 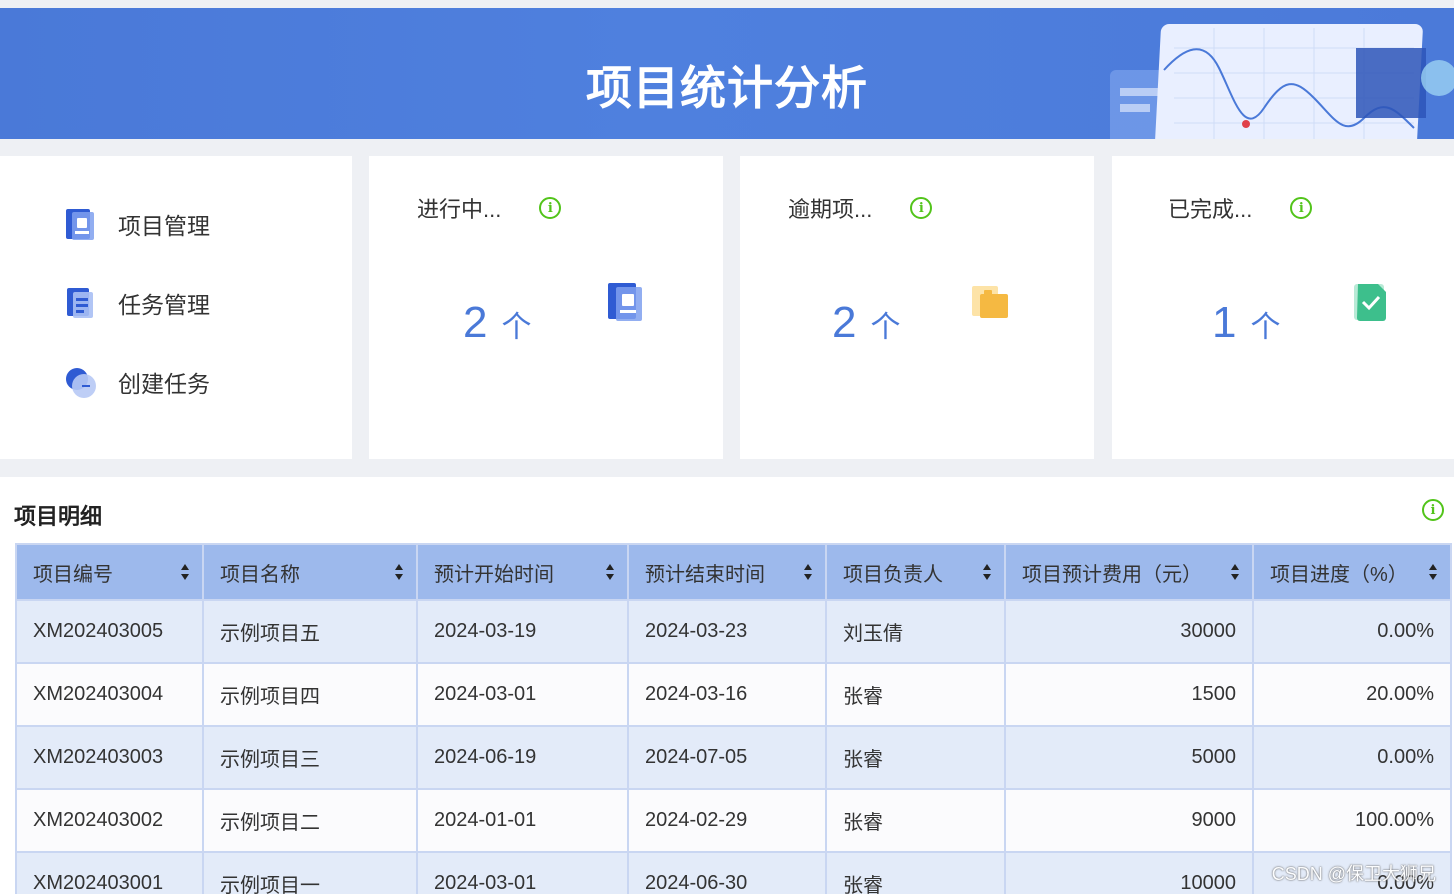 I want to click on stat-title: 已完成... i, so click(x=1240, y=208).